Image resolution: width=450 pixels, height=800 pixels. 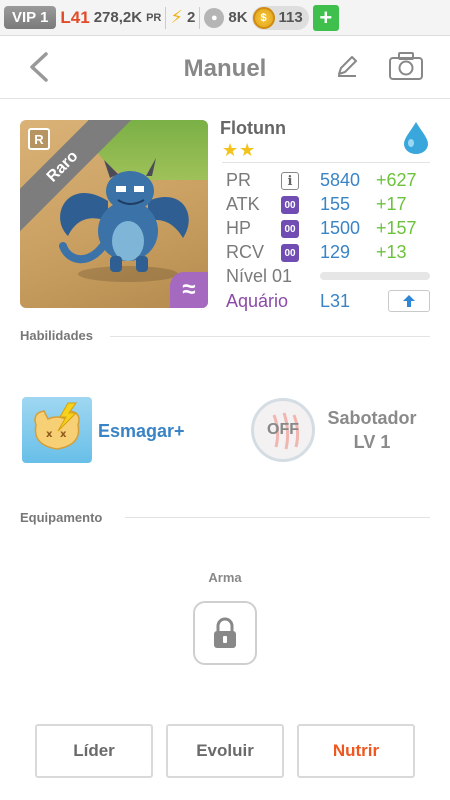 I want to click on skill-name: Sabotador, so click(x=372, y=418).